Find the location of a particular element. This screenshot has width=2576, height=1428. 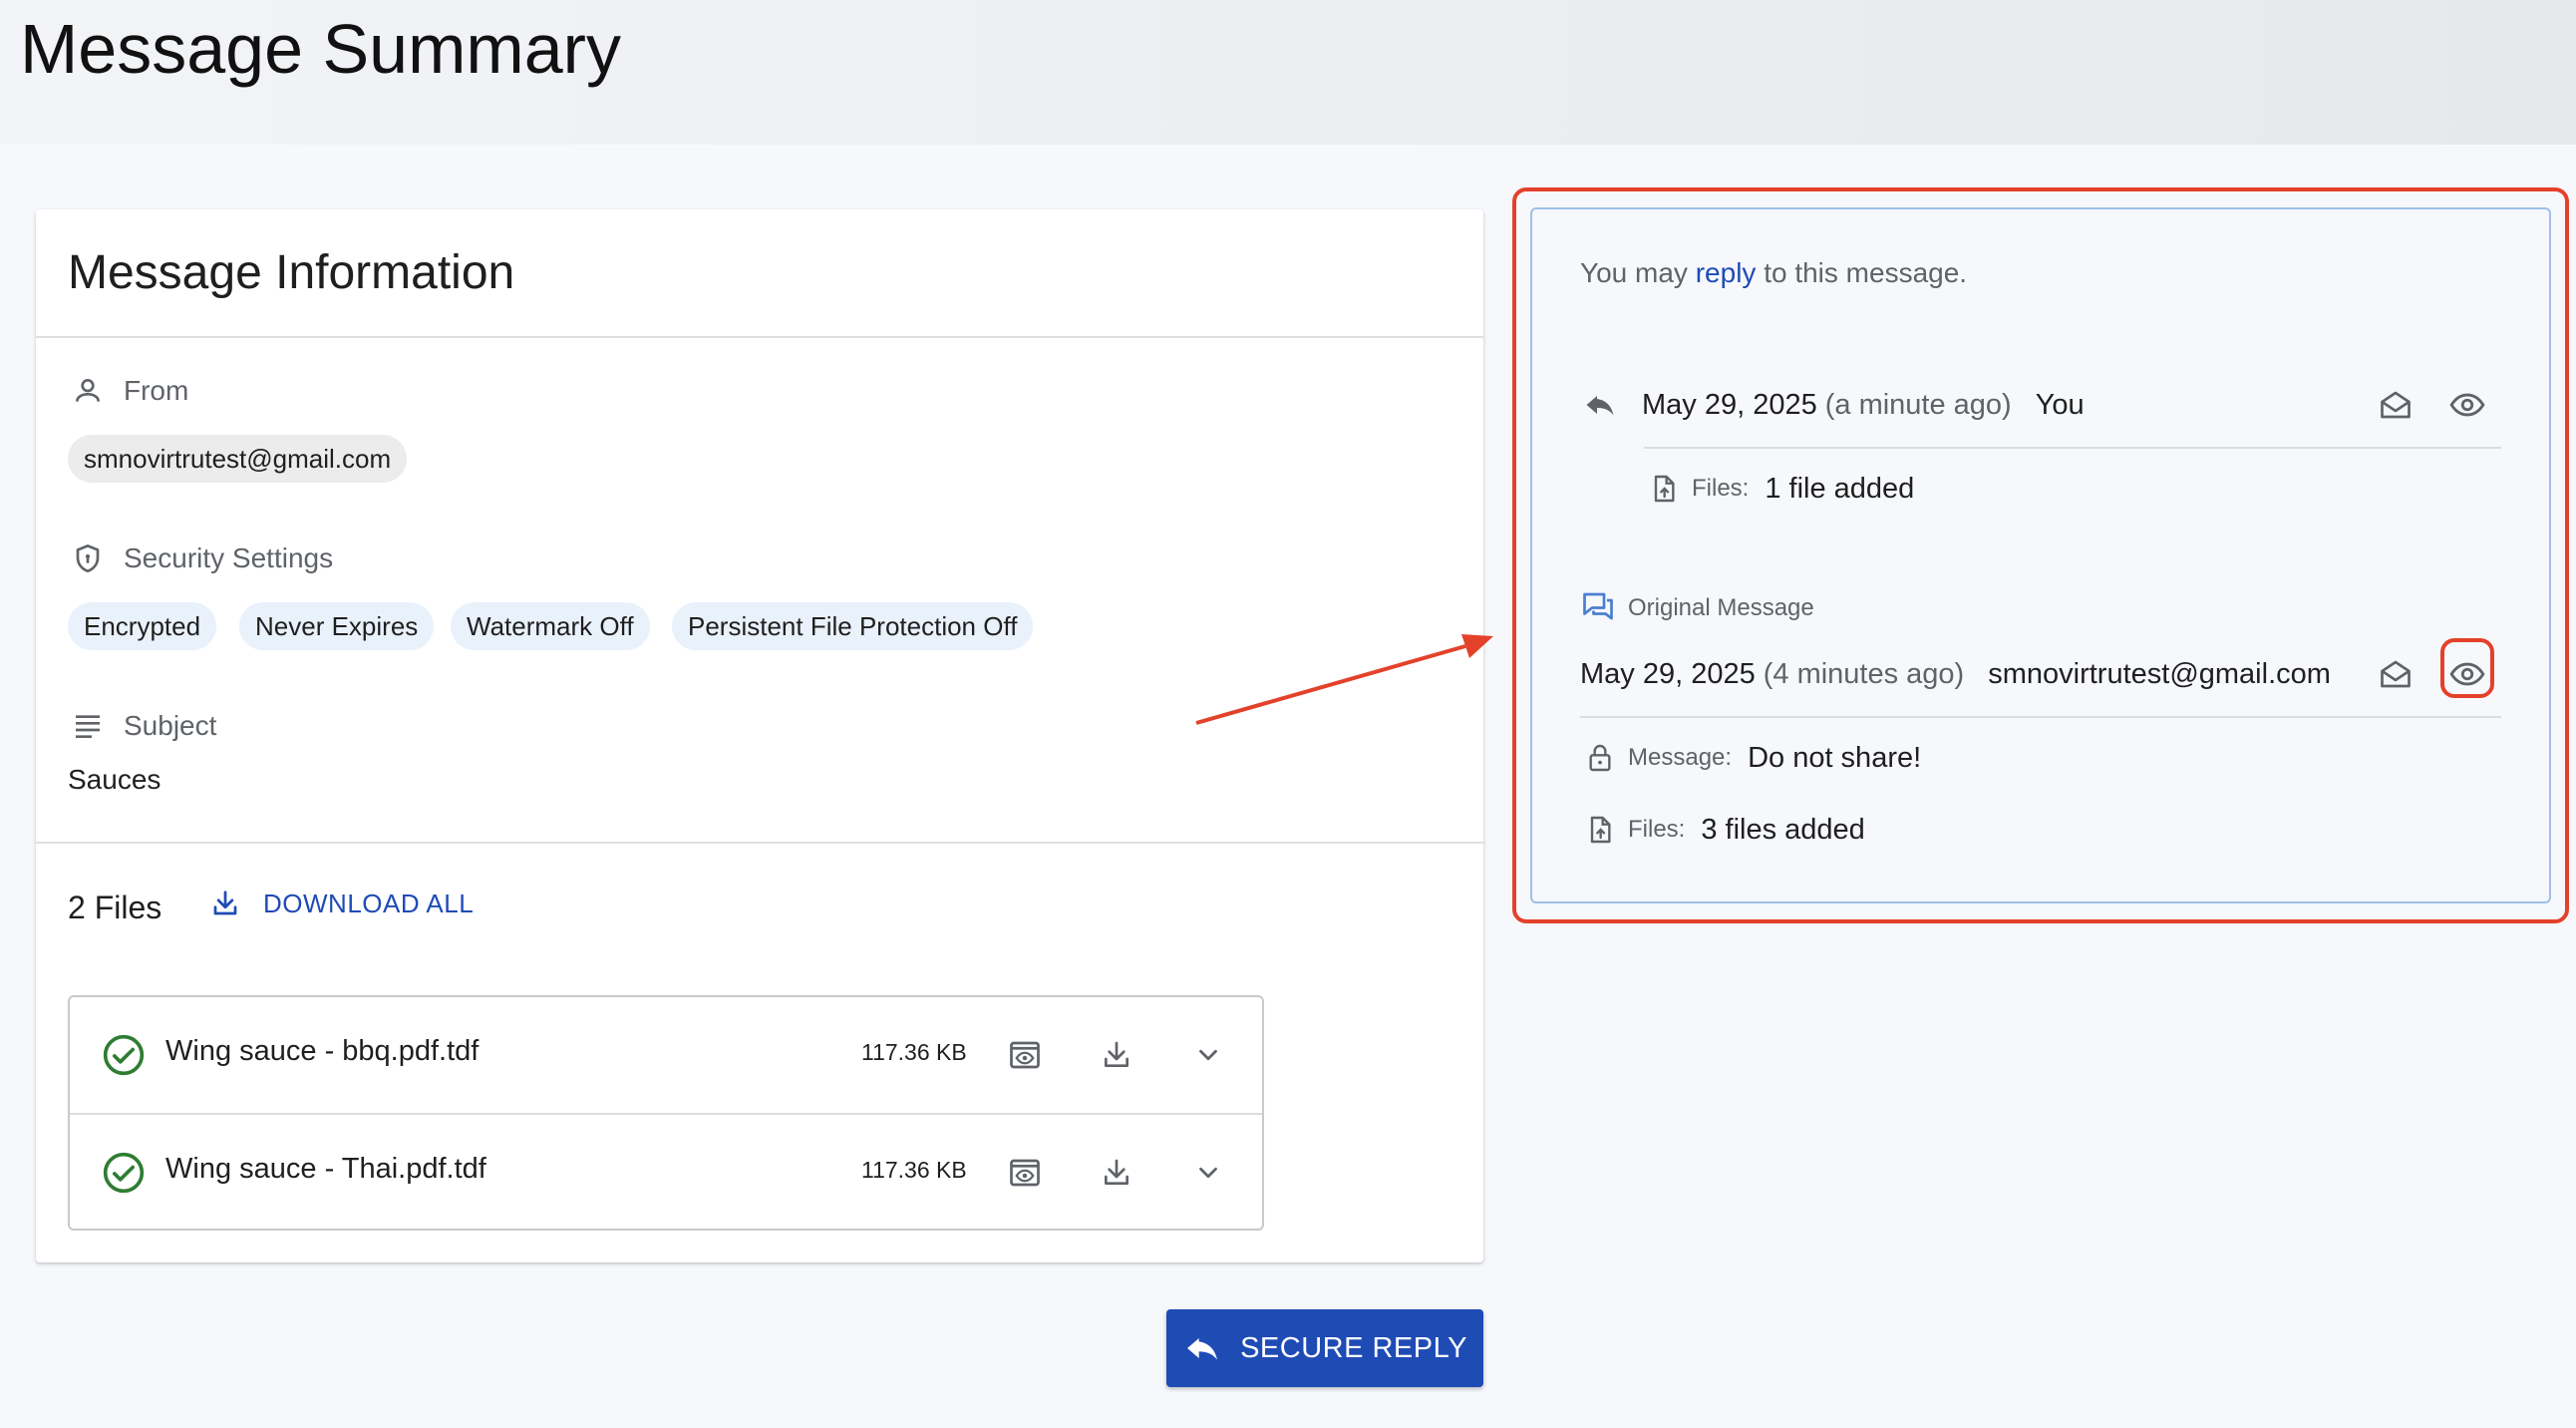

reply-icon is located at coordinates (1202, 1348).